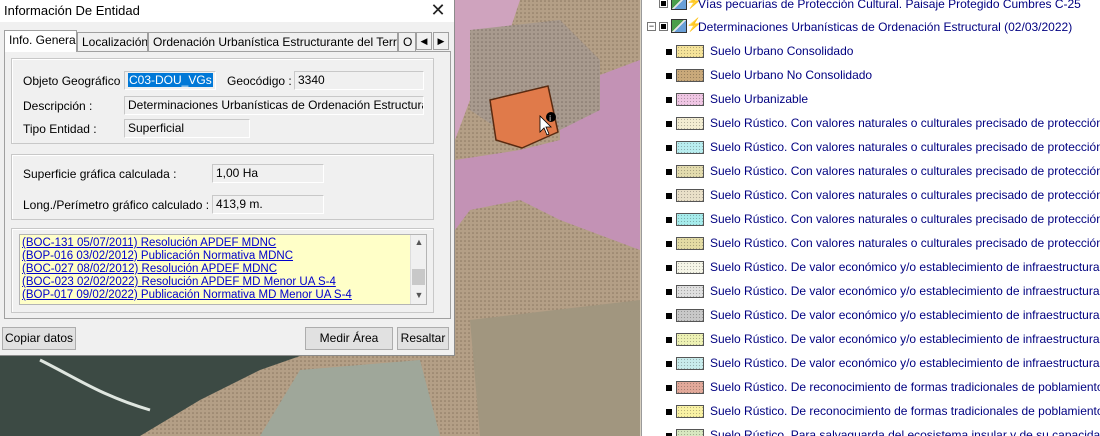 The width and height of the screenshot is (1100, 436). What do you see at coordinates (418, 277) in the screenshot?
I see `scroll-thumb` at bounding box center [418, 277].